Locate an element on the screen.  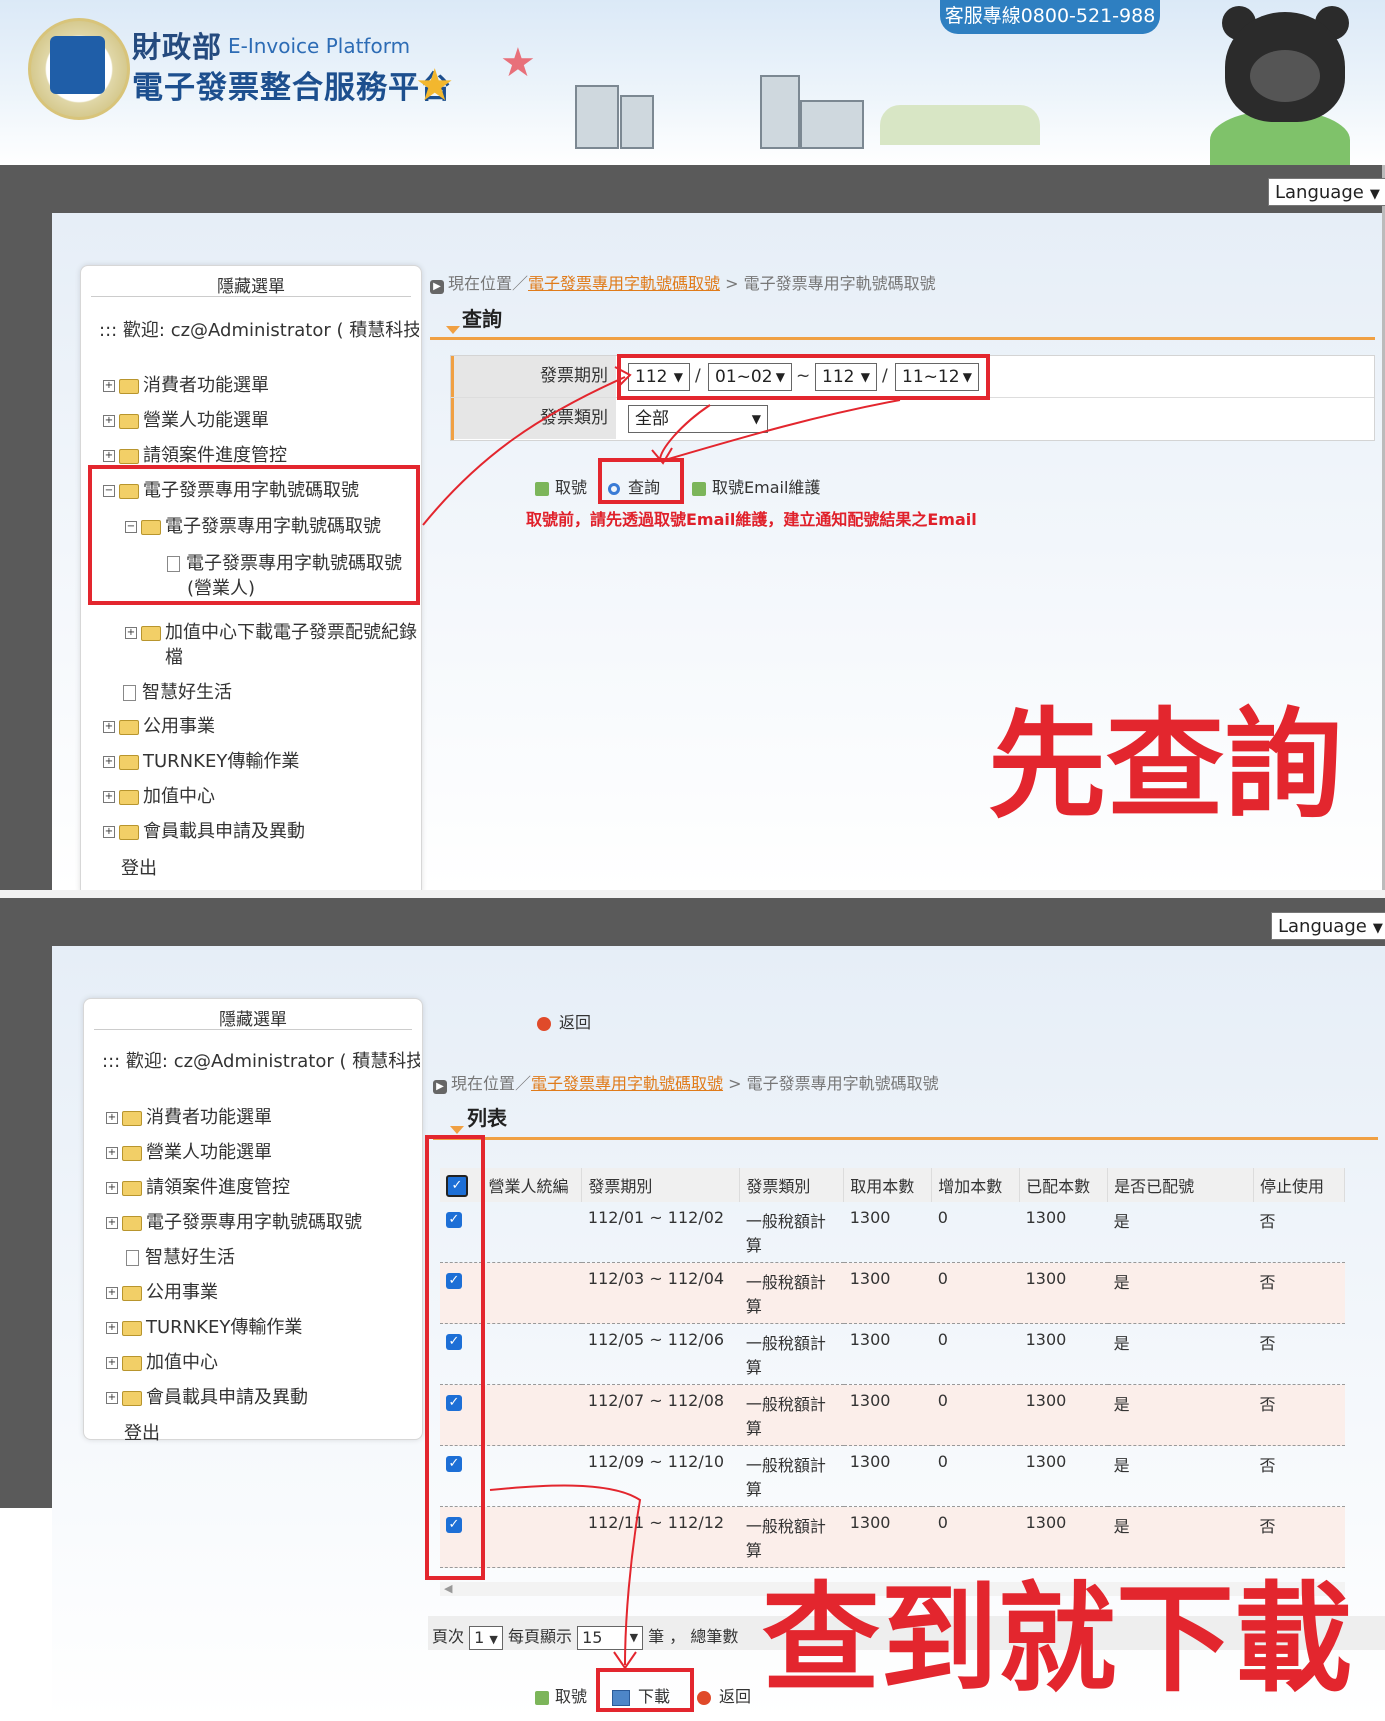
table-row: ✓ 112/07 ~ 112/08 一般稅額計算 1300 0 1300 是 否 is located at coordinates (892, 1415).